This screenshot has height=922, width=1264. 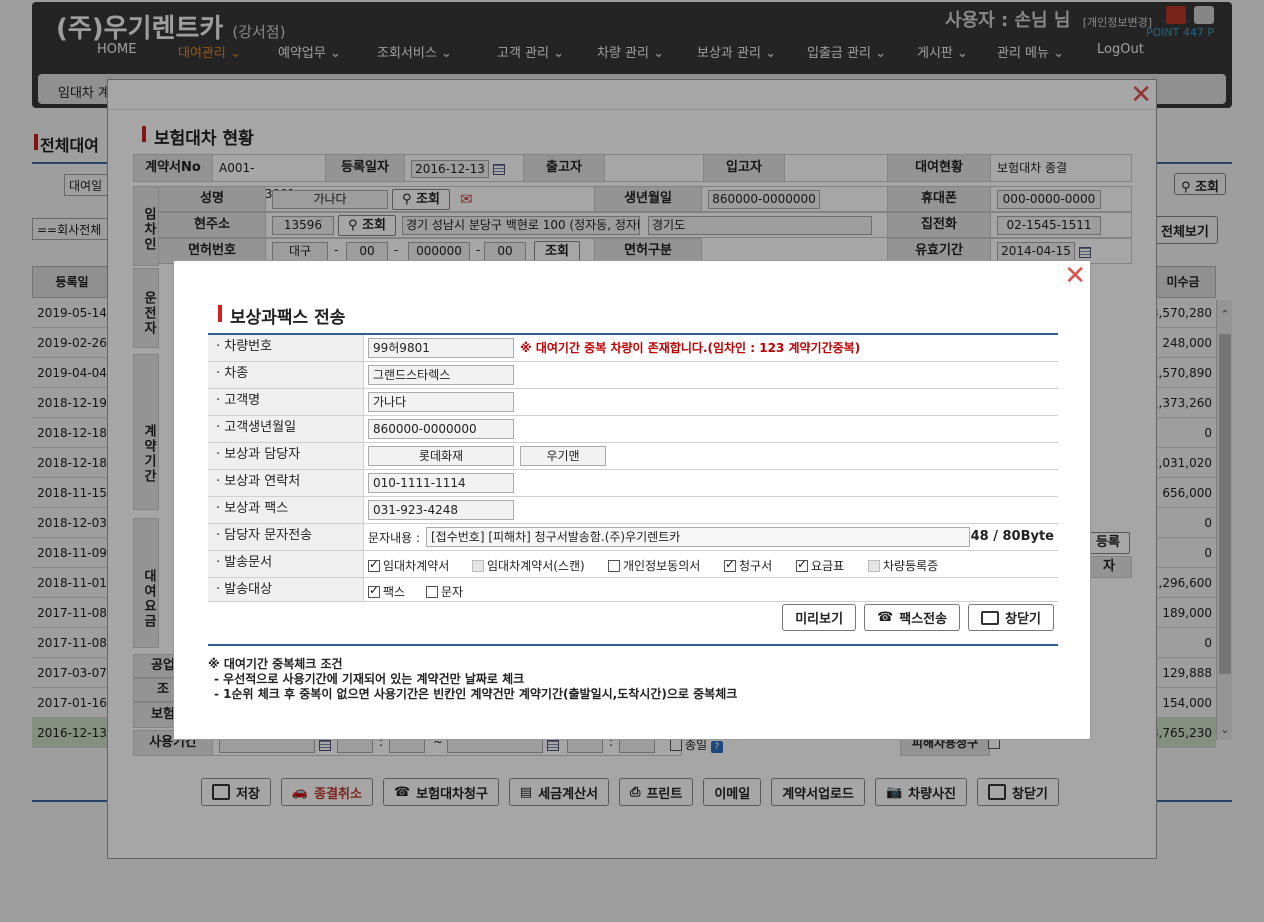 What do you see at coordinates (441, 402) in the screenshot?
I see `customer-name-input: 가나다` at bounding box center [441, 402].